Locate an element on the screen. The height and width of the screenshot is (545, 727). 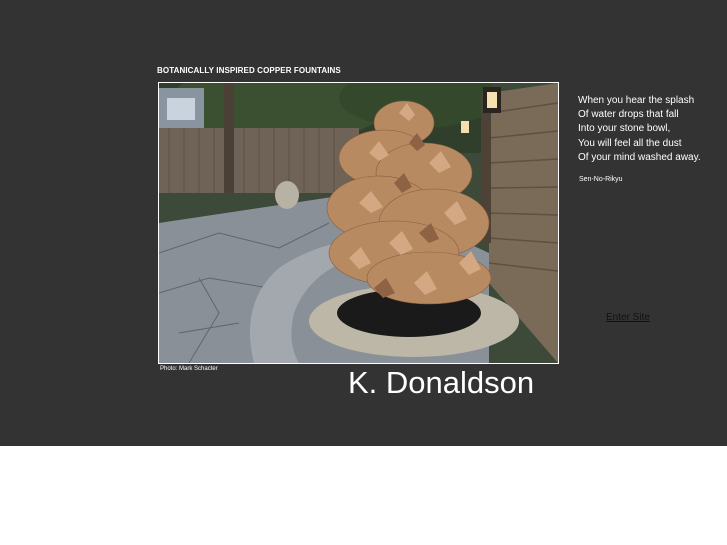
photo-credit: Photo: Mark Schacter is located at coordinates (189, 369).